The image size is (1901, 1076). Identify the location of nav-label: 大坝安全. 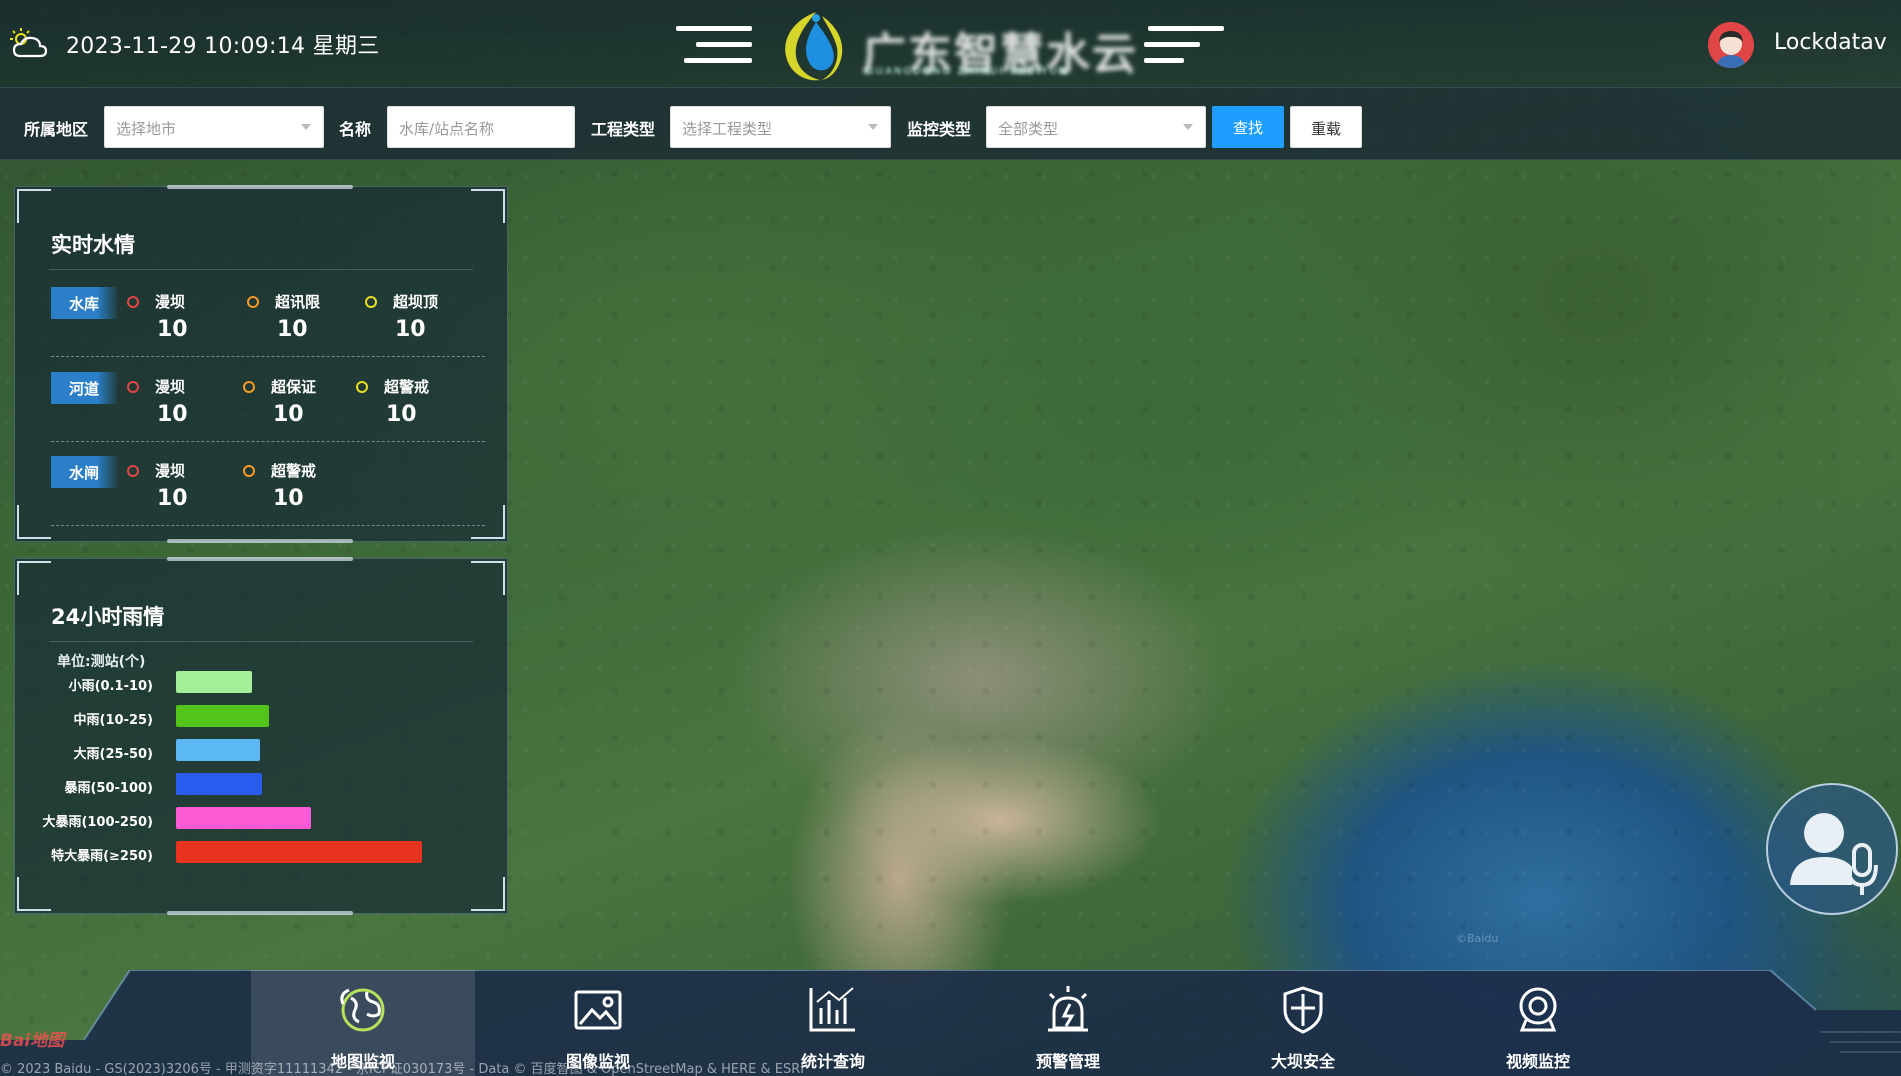
(1302, 1061).